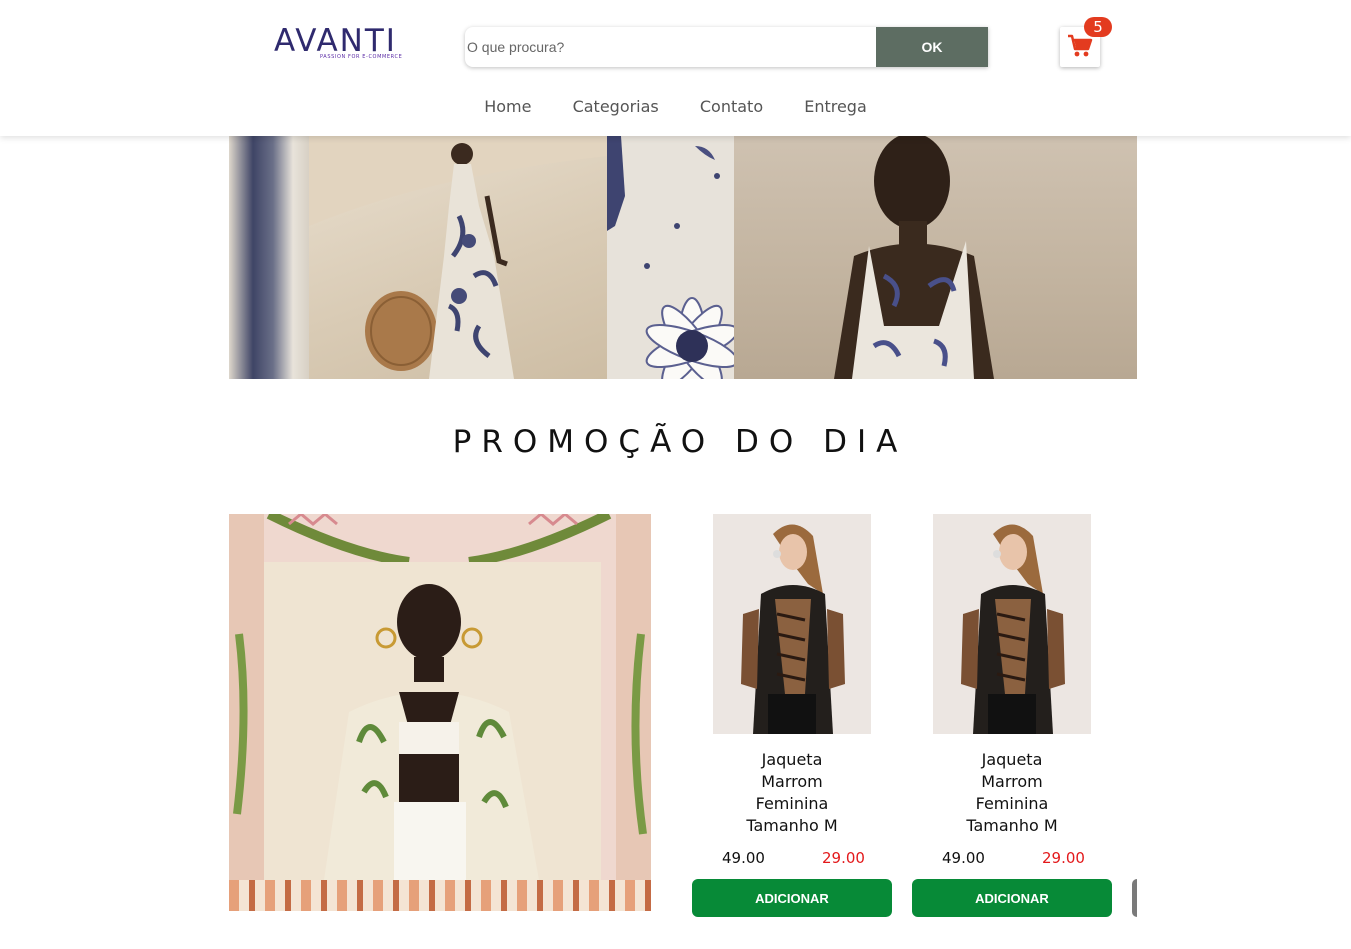 This screenshot has width=1351, height=949. I want to click on banner-model-portrait-image, so click(935, 257).